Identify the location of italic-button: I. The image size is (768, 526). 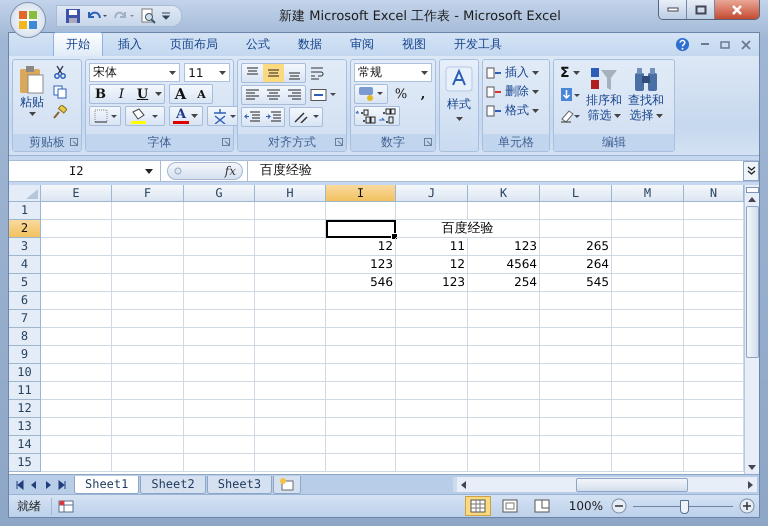
(121, 94).